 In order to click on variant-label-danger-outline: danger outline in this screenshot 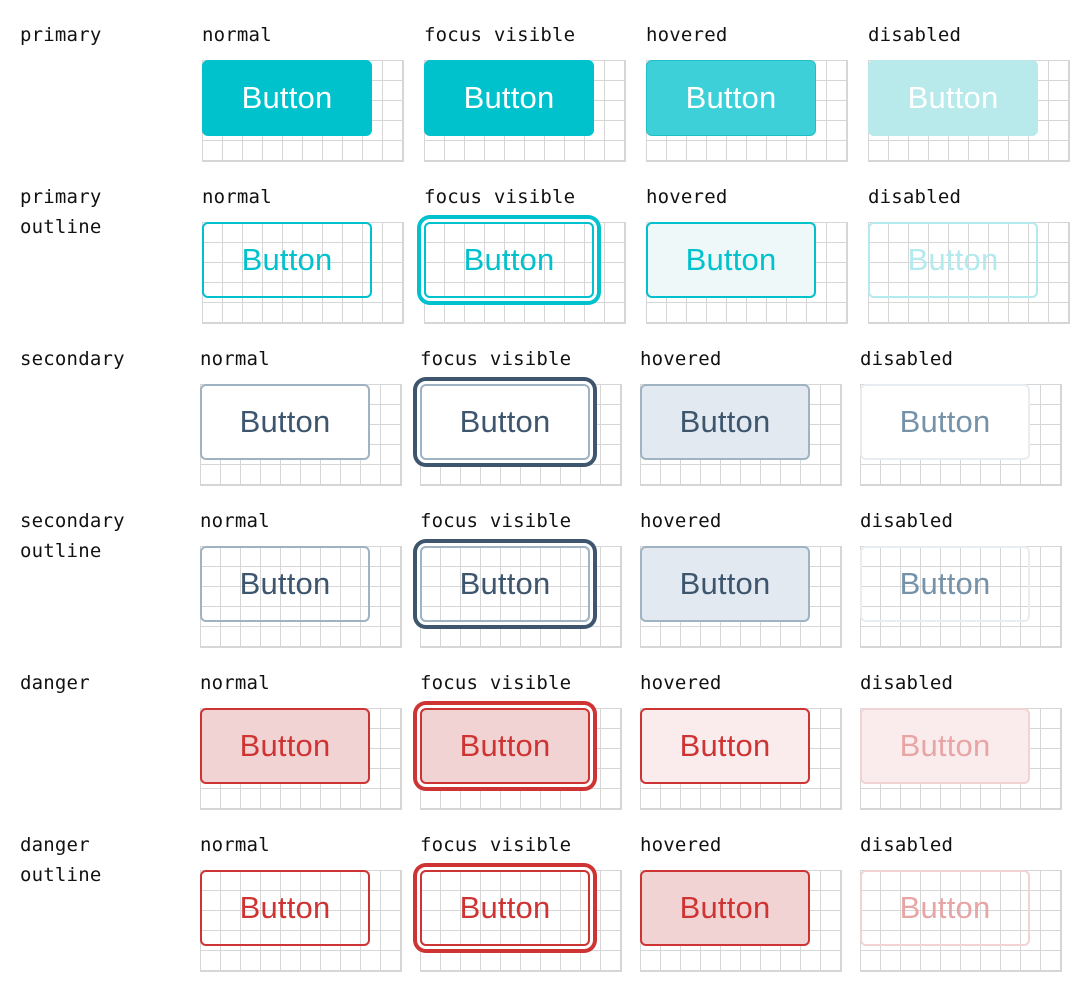, I will do `click(61, 860)`.